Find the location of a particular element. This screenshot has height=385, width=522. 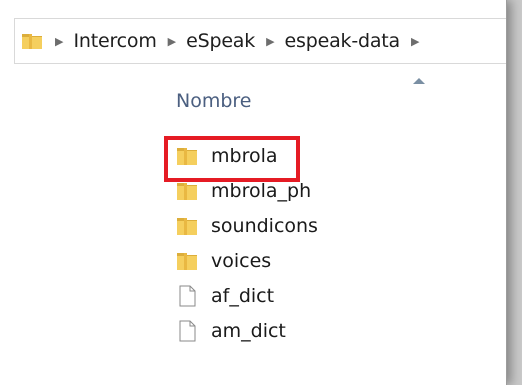

file-name: mbrola is located at coordinates (244, 155).